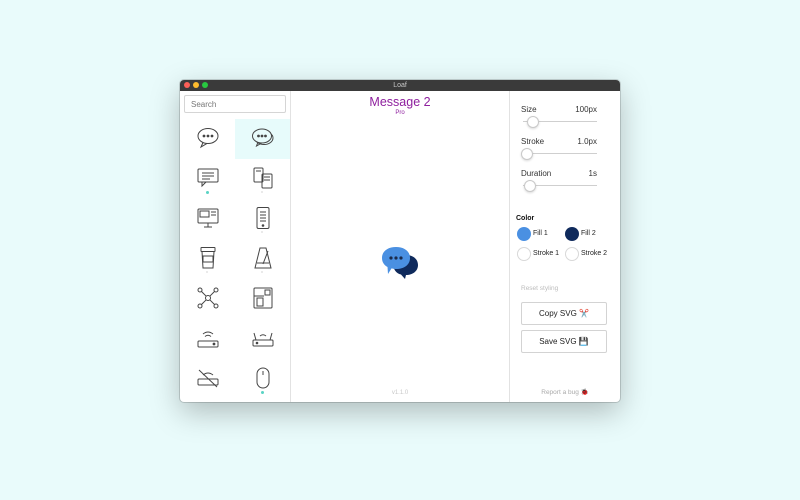 Image resolution: width=800 pixels, height=500 pixels. I want to click on wifi-router-icon-cell, so click(207, 339).